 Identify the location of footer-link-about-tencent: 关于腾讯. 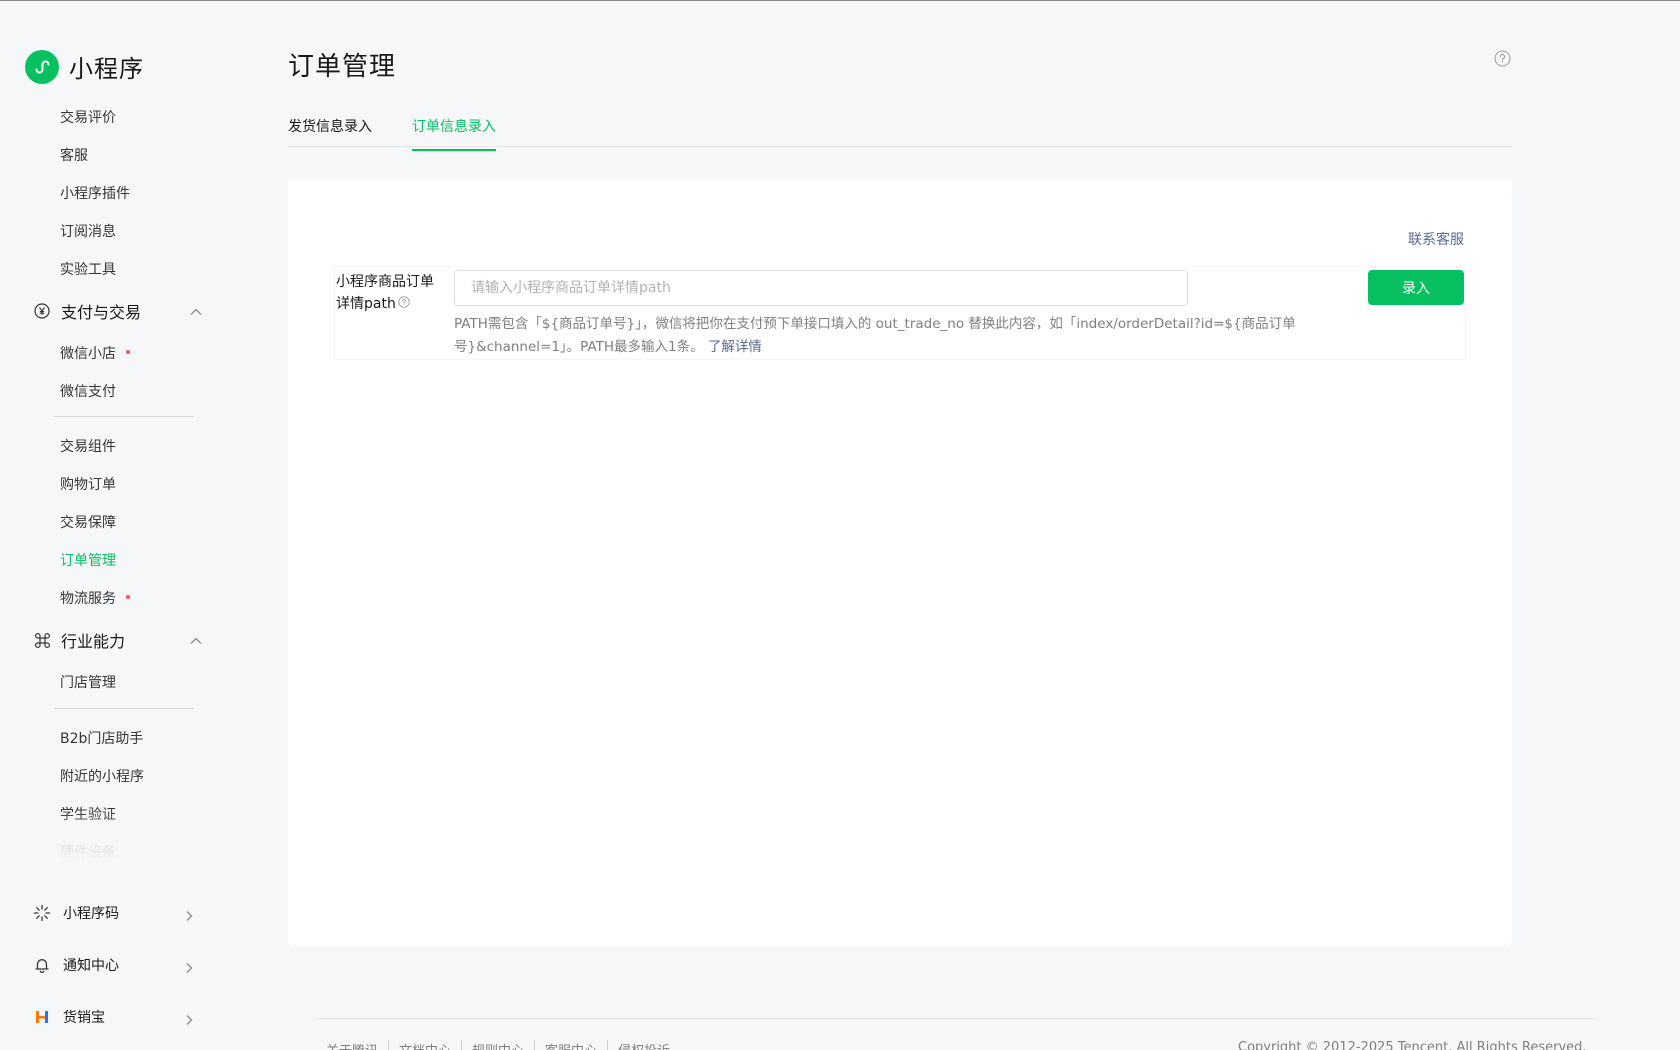
(357, 1045).